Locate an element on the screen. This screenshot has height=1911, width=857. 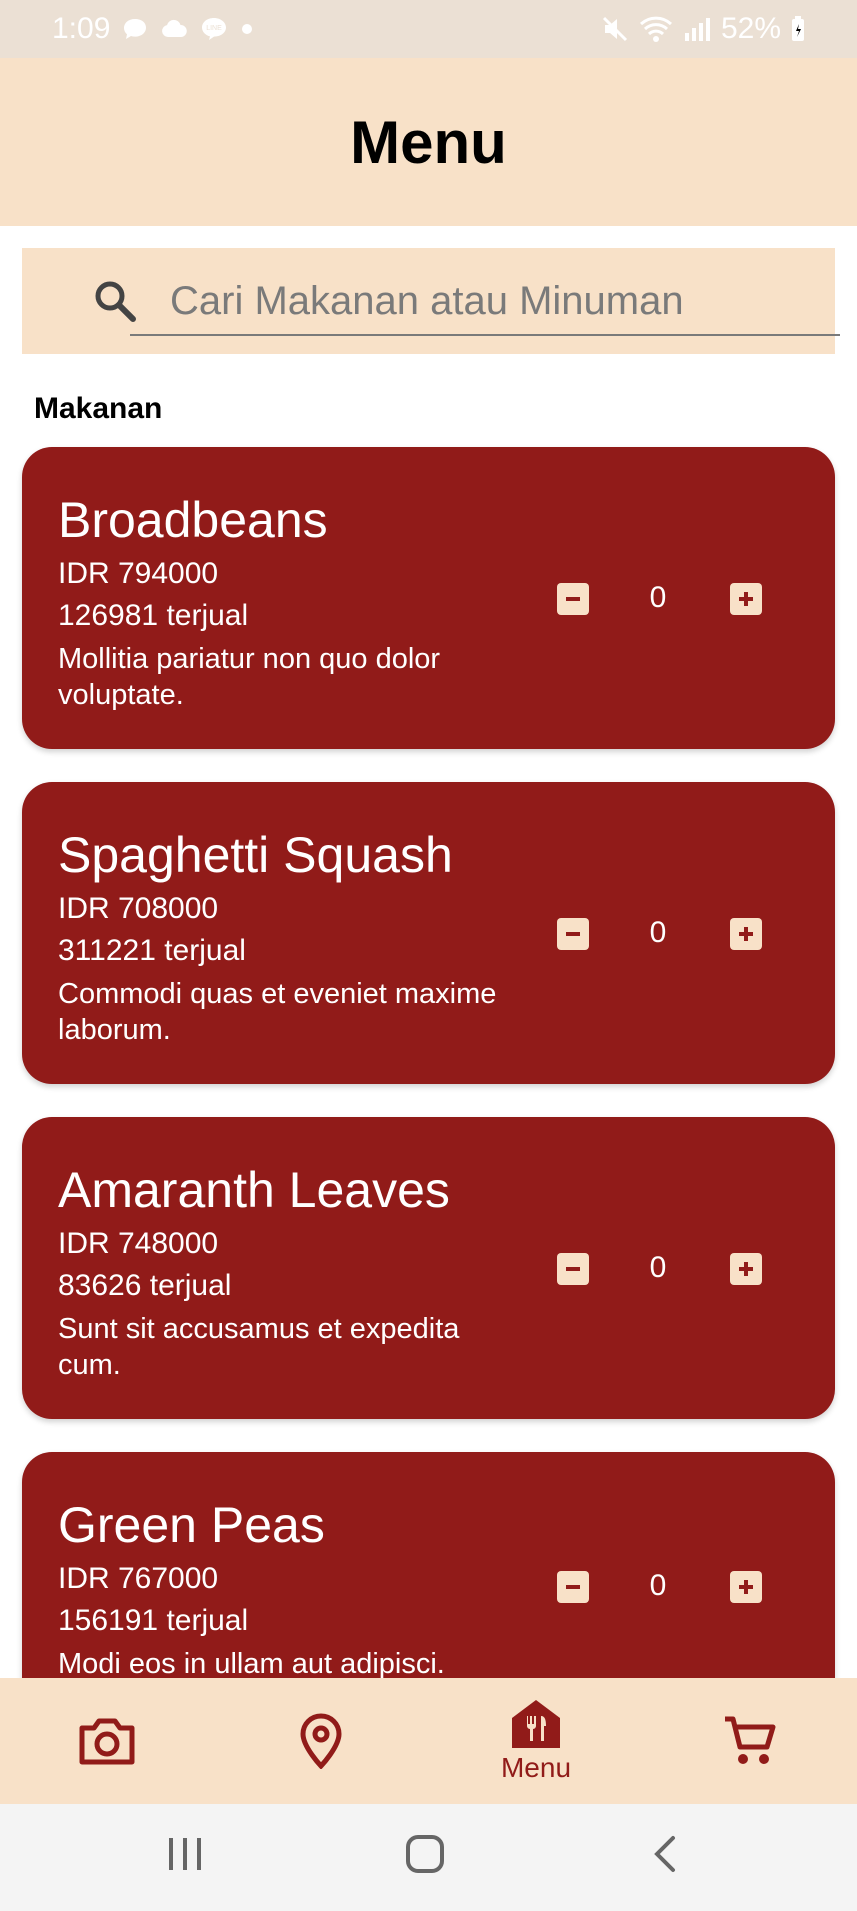
status-time: 1:09 is located at coordinates (81, 28).